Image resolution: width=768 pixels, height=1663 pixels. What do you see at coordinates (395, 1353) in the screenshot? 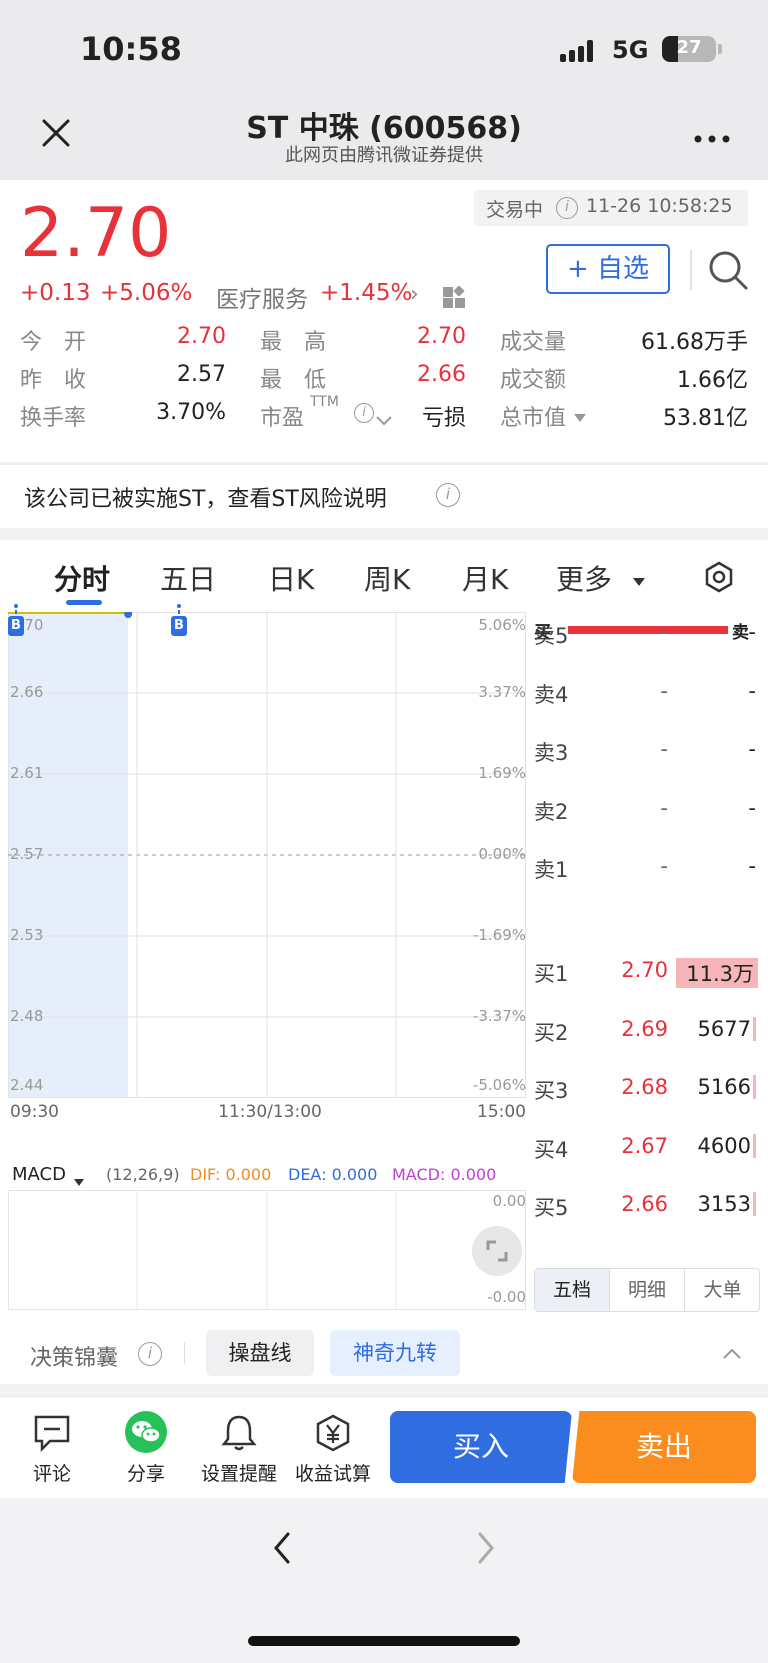
I see `magic-nine-button: 神奇九转` at bounding box center [395, 1353].